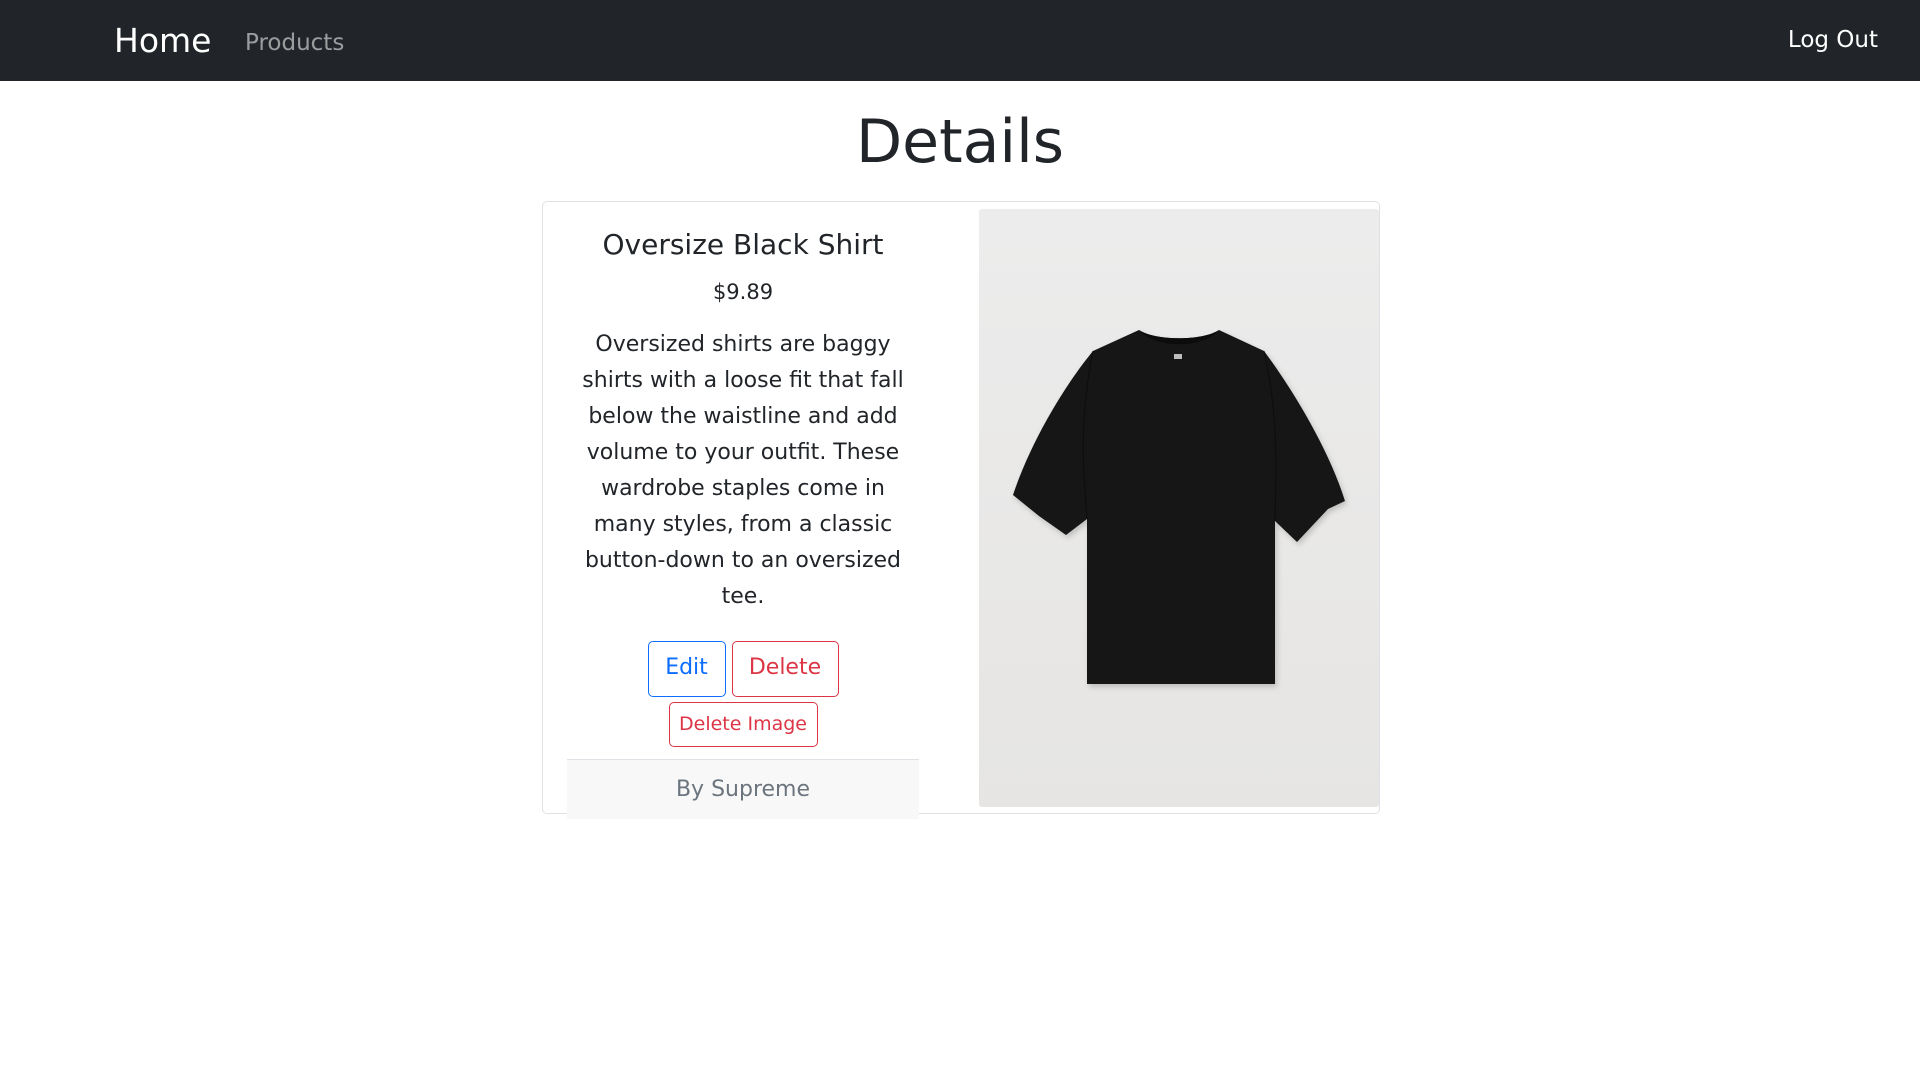 The image size is (1920, 1080). I want to click on delete-image-button: Delete Image, so click(743, 724).